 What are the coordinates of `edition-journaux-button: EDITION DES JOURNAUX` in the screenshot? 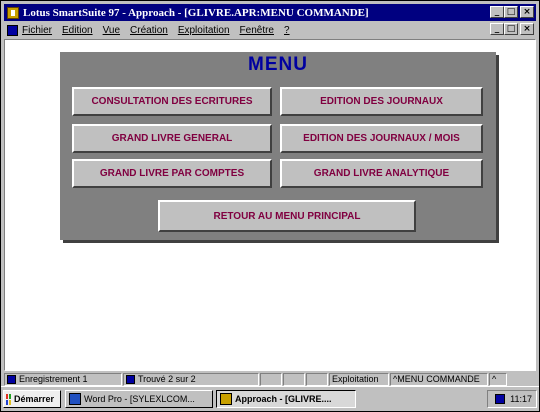 It's located at (381, 101).